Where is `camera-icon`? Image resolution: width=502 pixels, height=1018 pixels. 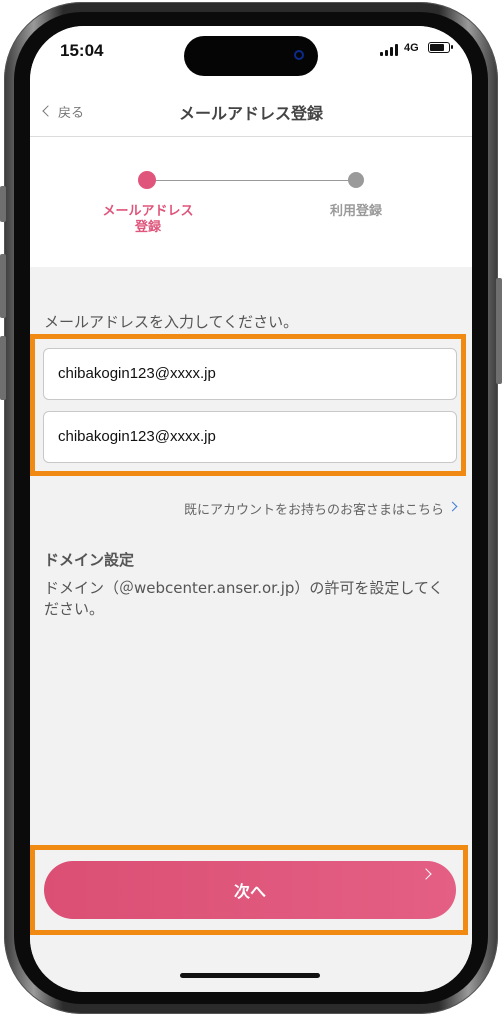 camera-icon is located at coordinates (299, 55).